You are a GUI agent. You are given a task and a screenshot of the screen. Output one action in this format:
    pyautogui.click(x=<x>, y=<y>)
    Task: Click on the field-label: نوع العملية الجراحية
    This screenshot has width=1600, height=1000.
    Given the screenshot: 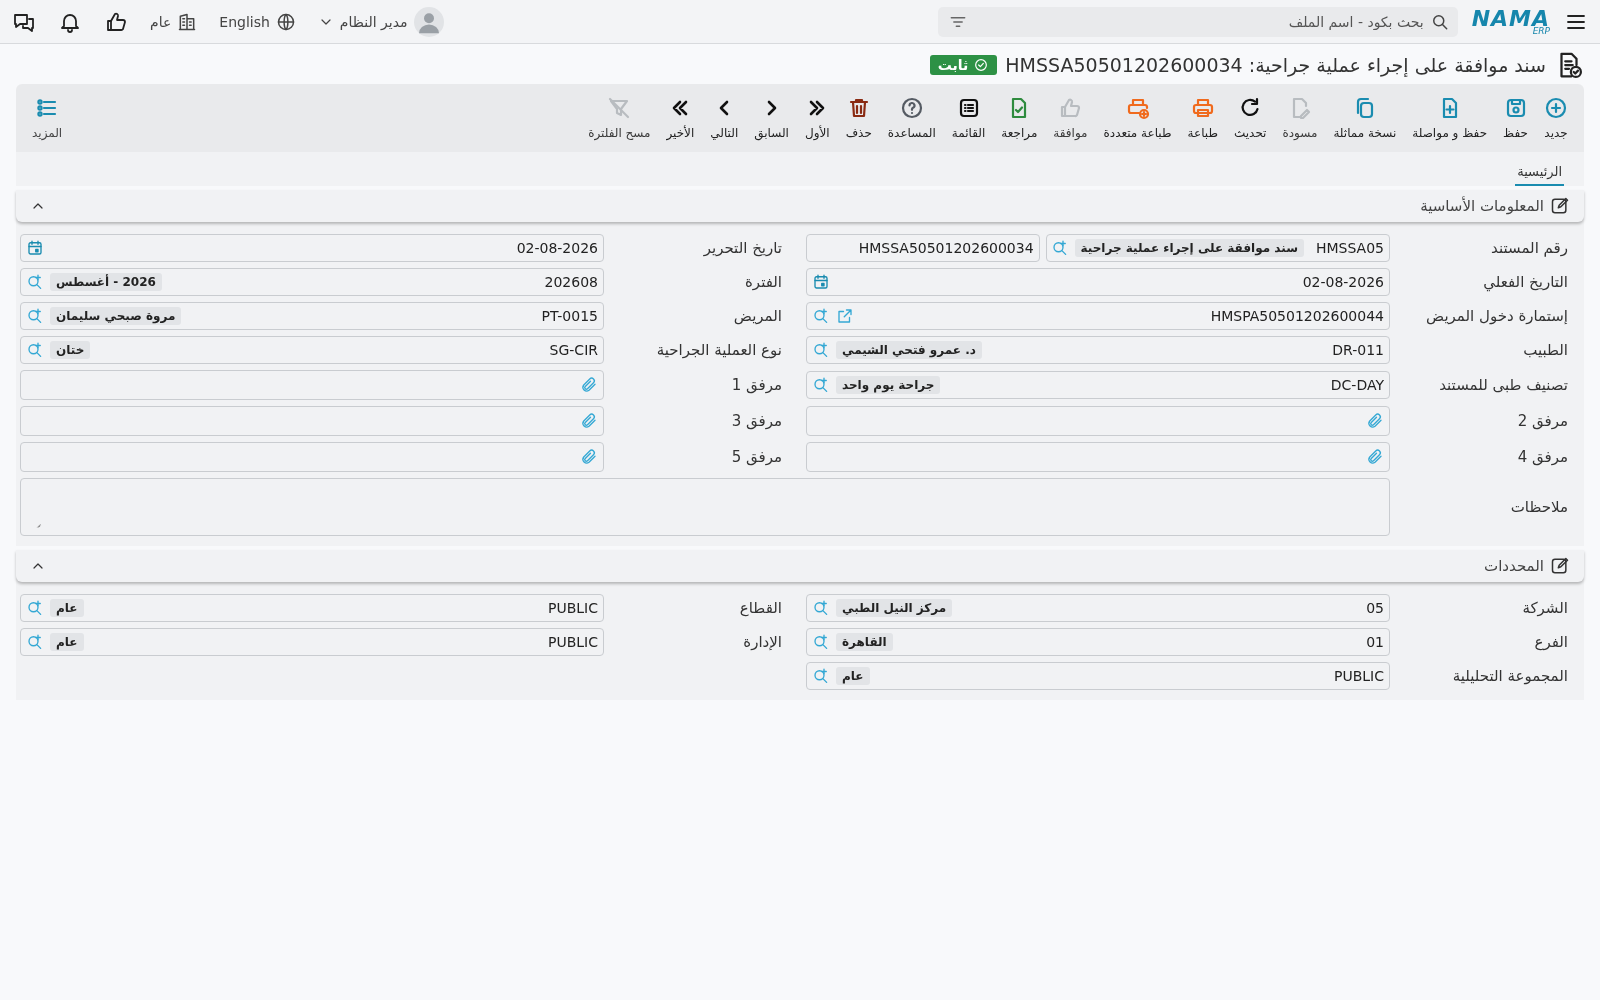 What is the action you would take?
    pyautogui.click(x=719, y=350)
    